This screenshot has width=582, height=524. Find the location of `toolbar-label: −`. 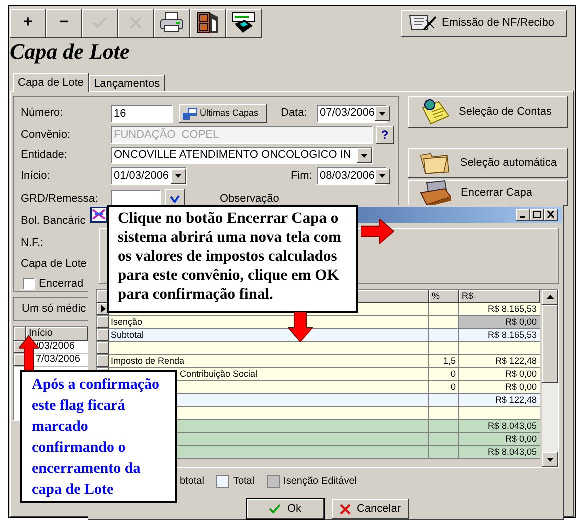

toolbar-label: − is located at coordinates (64, 23).